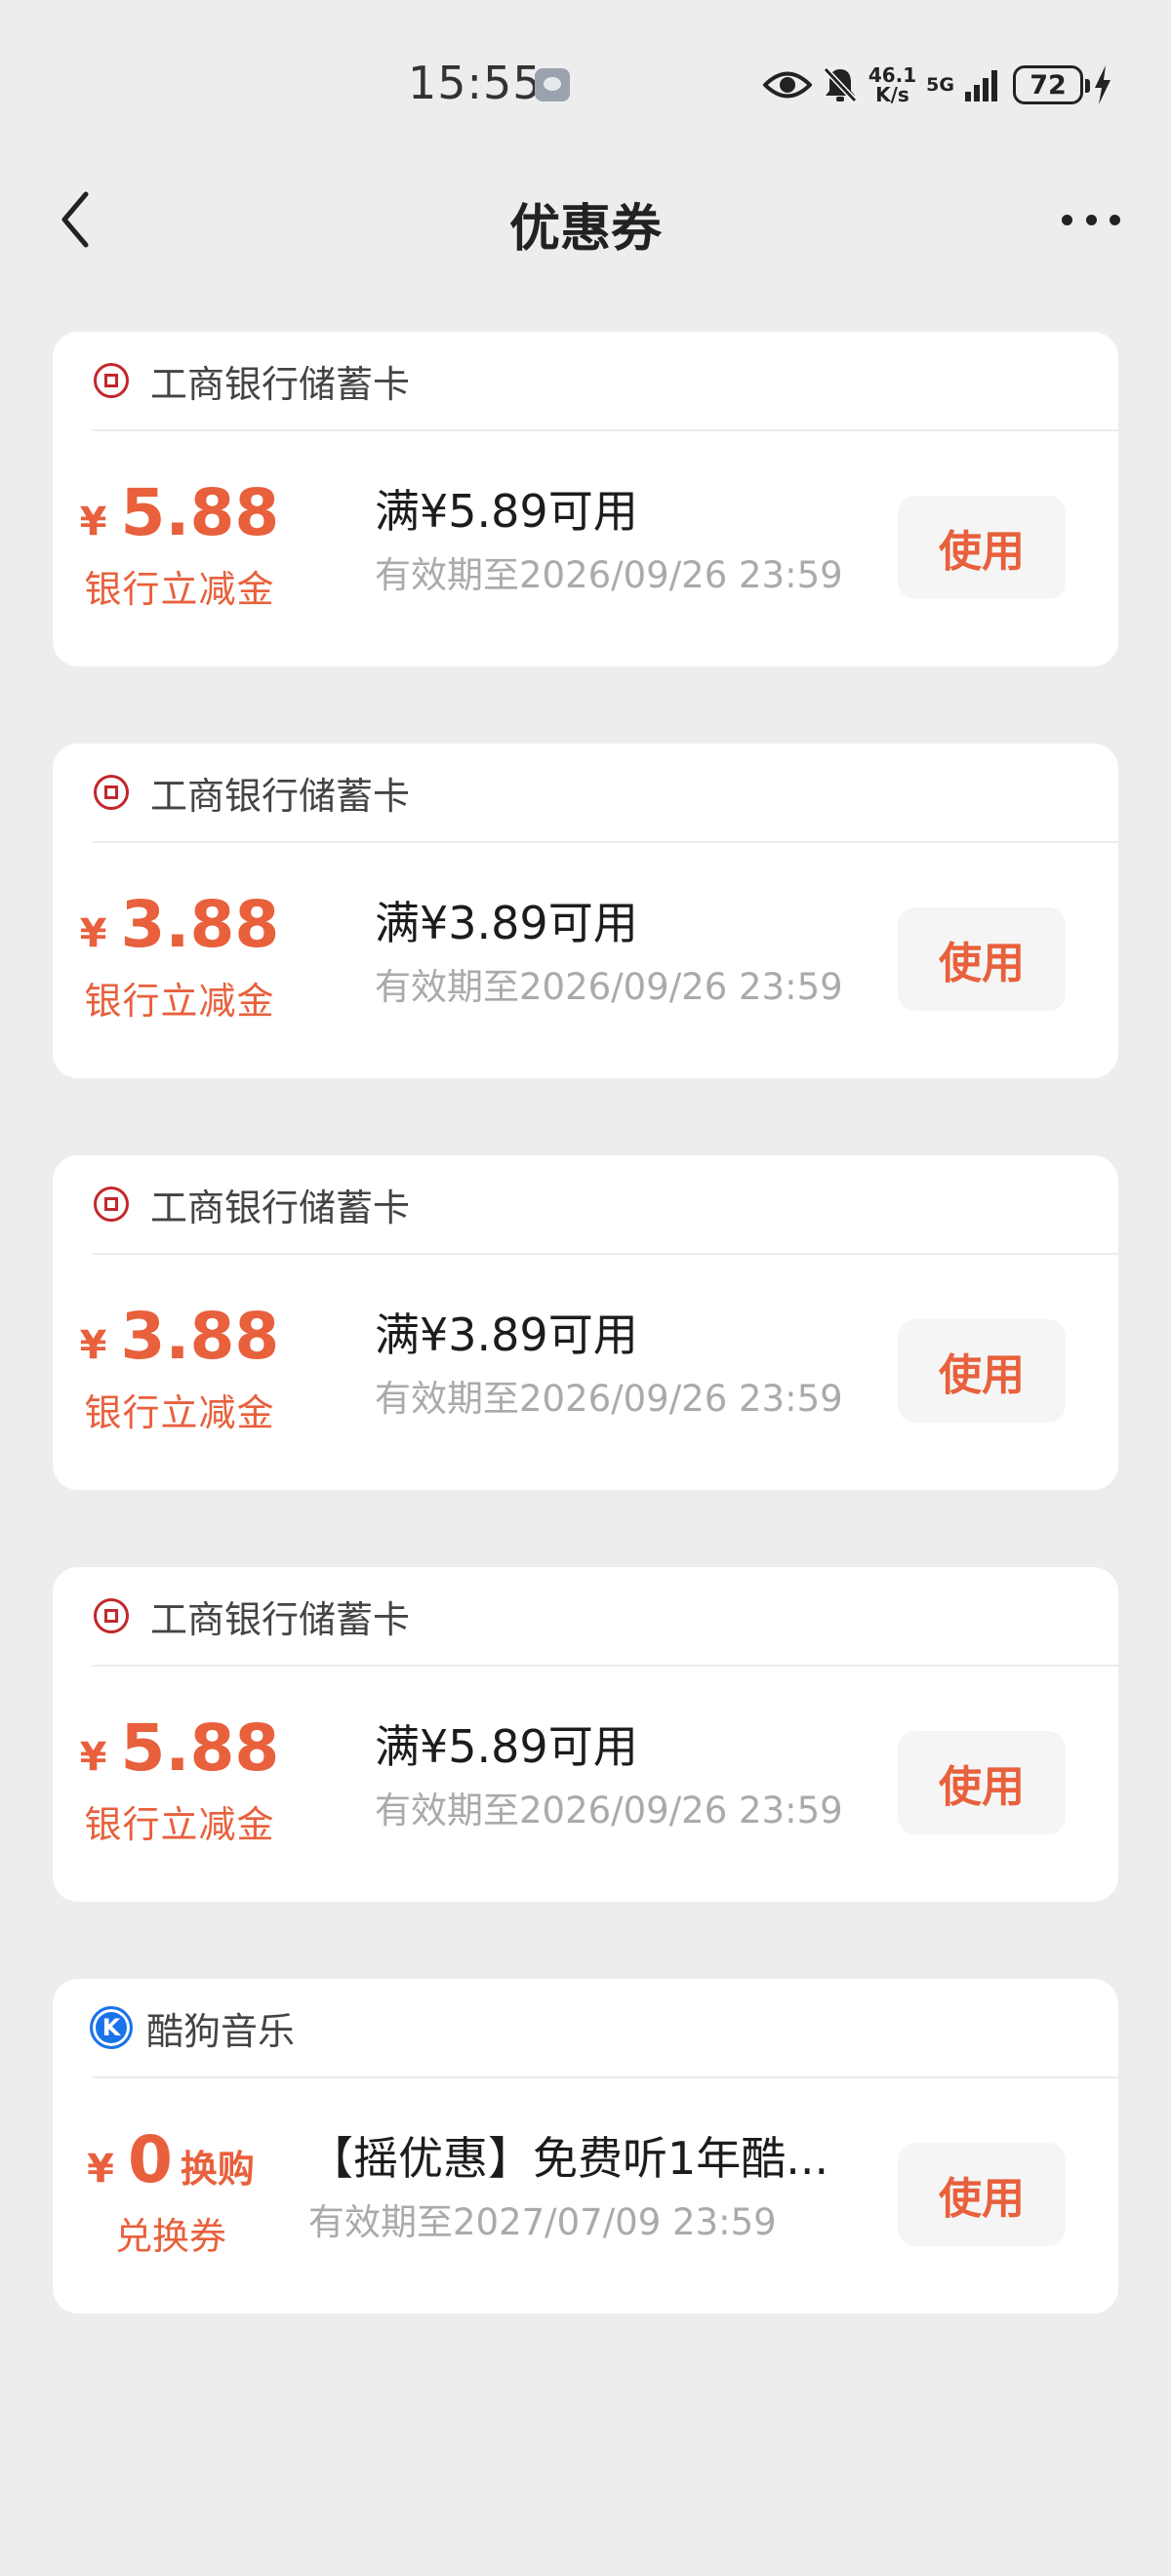 Image resolution: width=1171 pixels, height=2576 pixels. What do you see at coordinates (475, 83) in the screenshot?
I see `status-time: 15:55` at bounding box center [475, 83].